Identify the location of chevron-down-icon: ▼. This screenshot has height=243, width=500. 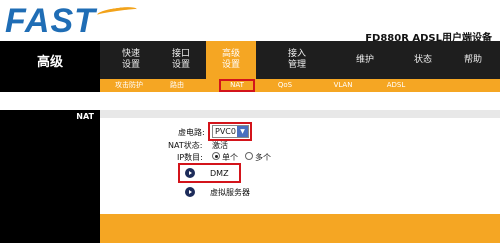
(242, 131).